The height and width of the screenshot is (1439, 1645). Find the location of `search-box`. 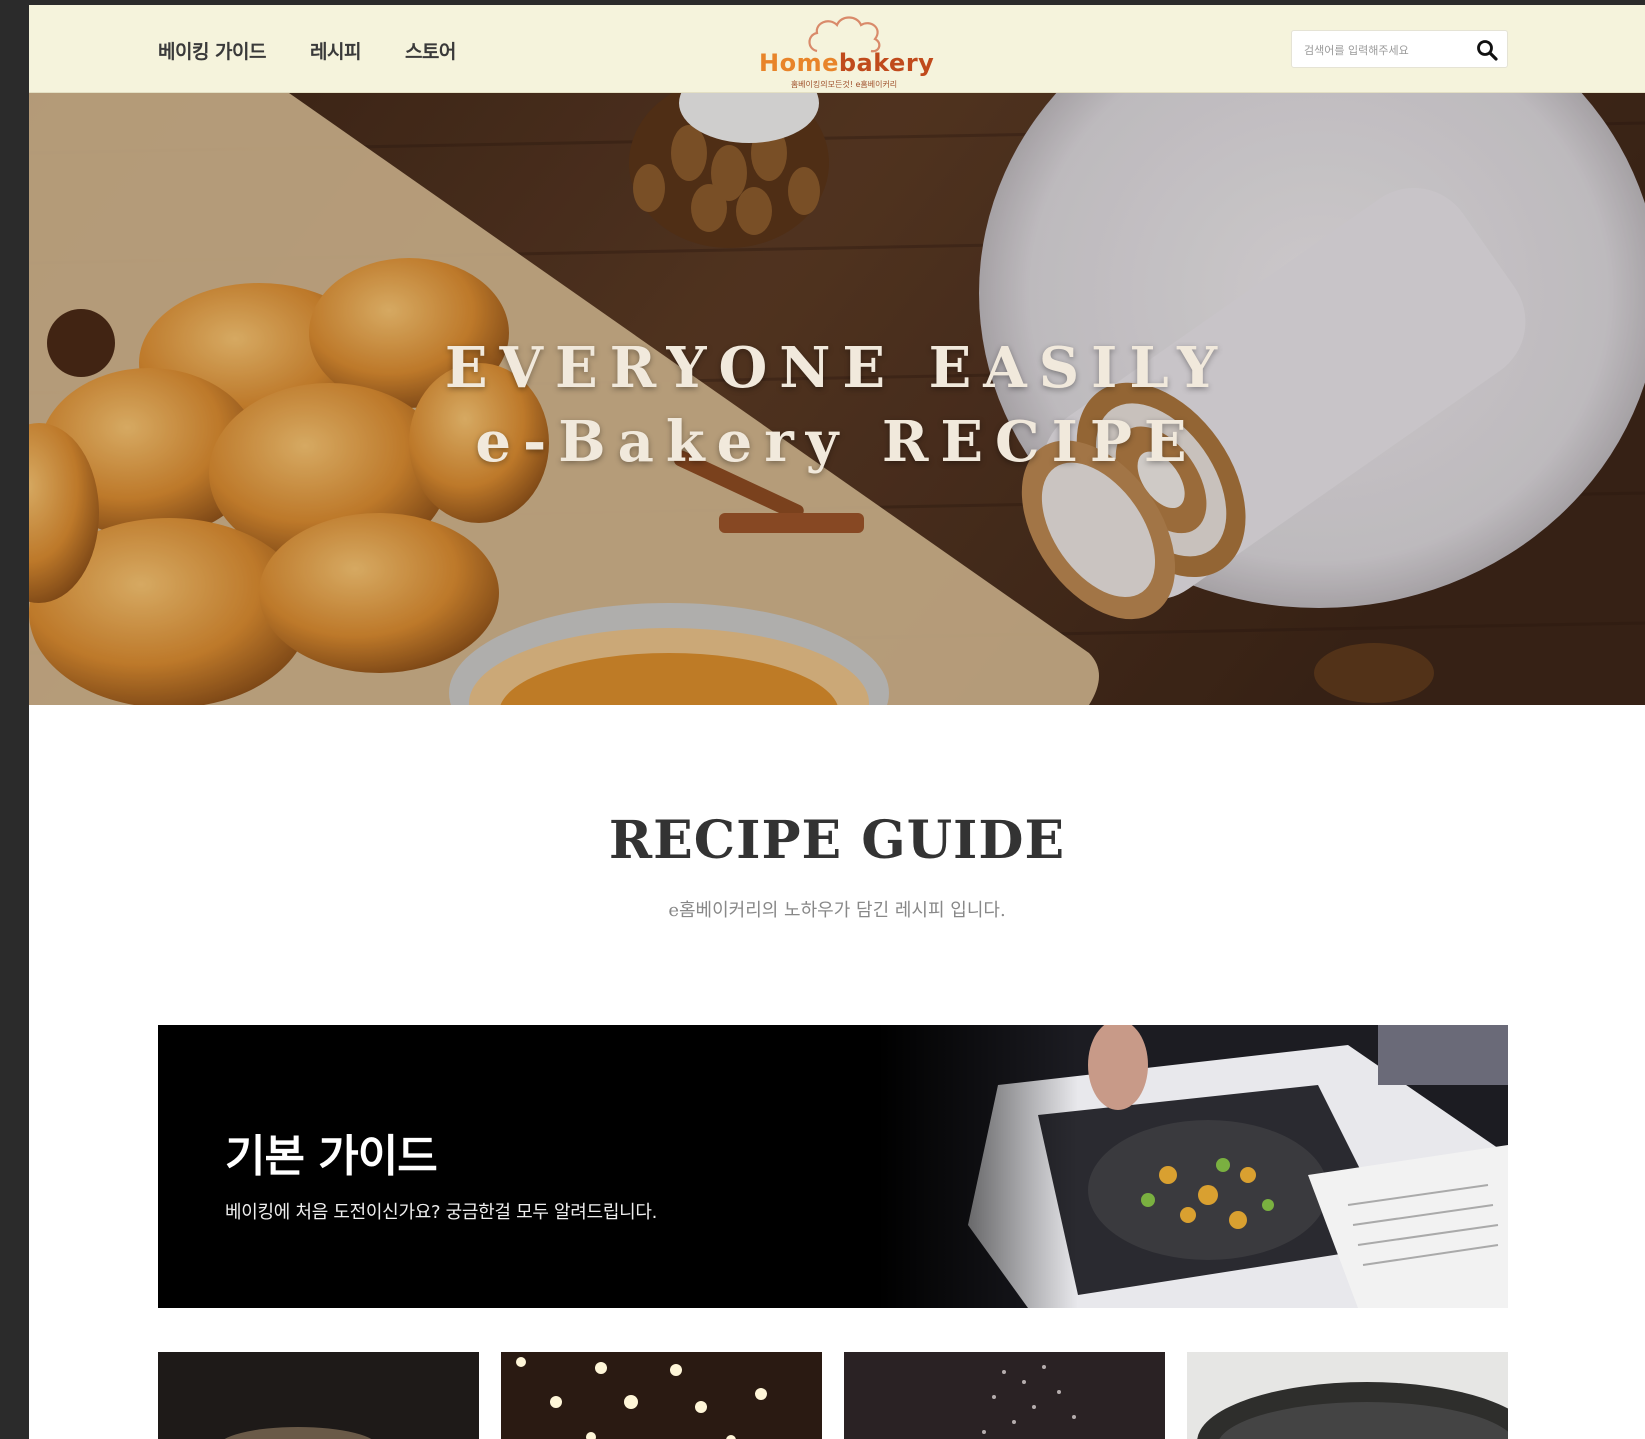

search-box is located at coordinates (1399, 49).